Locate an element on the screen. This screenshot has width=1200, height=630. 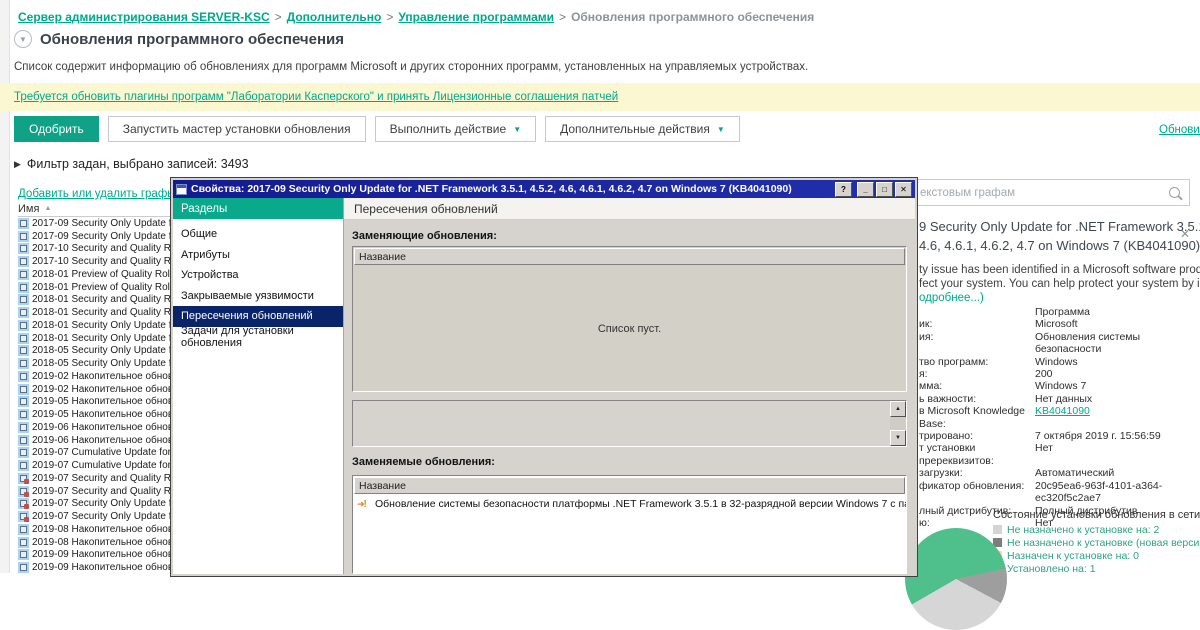
update-name: 2019-09 Накопительное обновлени is located at coordinates (101, 568).